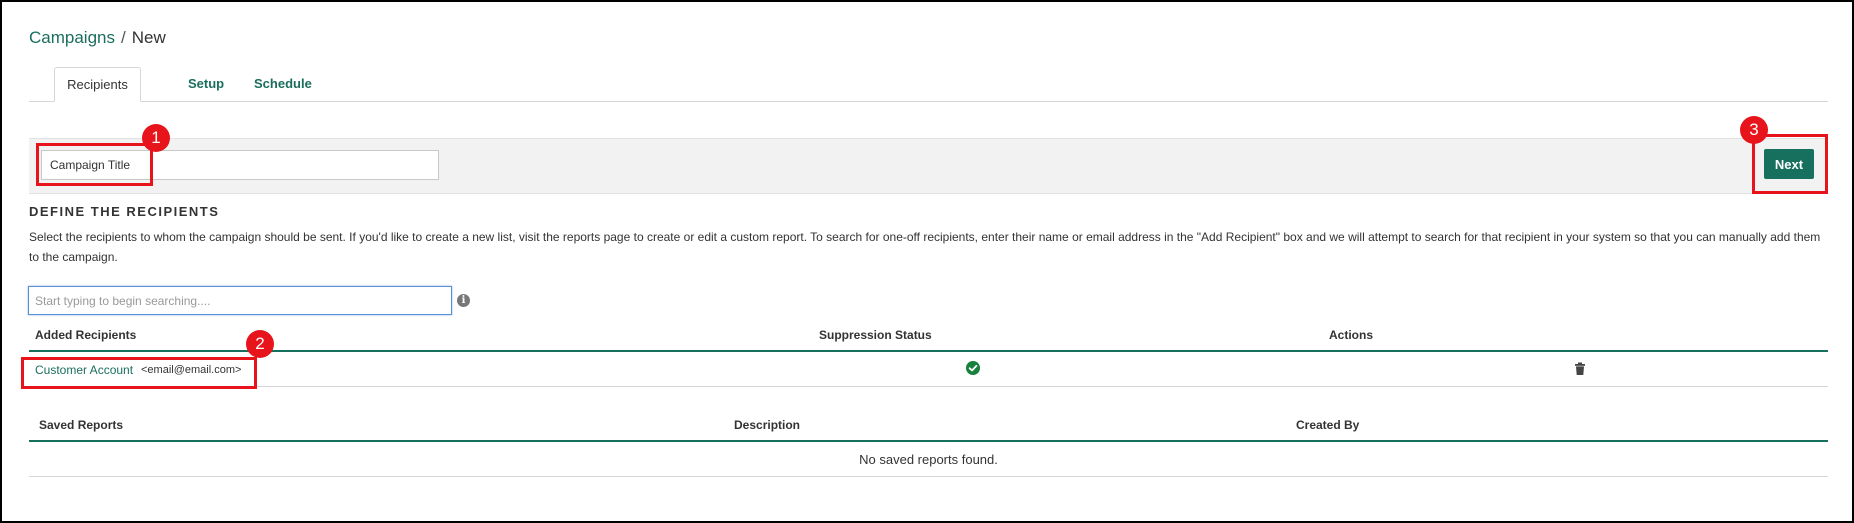 The width and height of the screenshot is (1854, 523). What do you see at coordinates (1328, 425) in the screenshot?
I see `column-header-created-by: Created By` at bounding box center [1328, 425].